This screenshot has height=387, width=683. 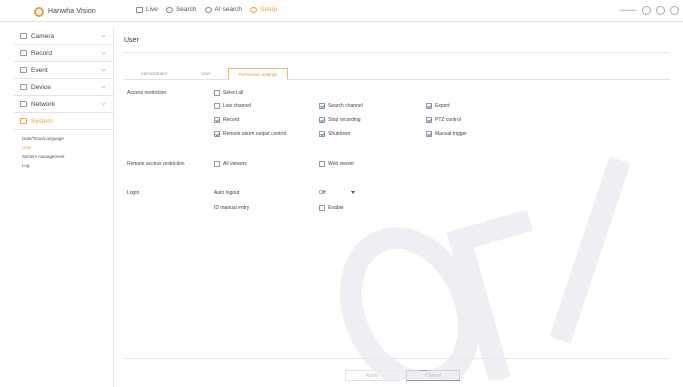 I want to click on gear-icon, so click(x=254, y=9).